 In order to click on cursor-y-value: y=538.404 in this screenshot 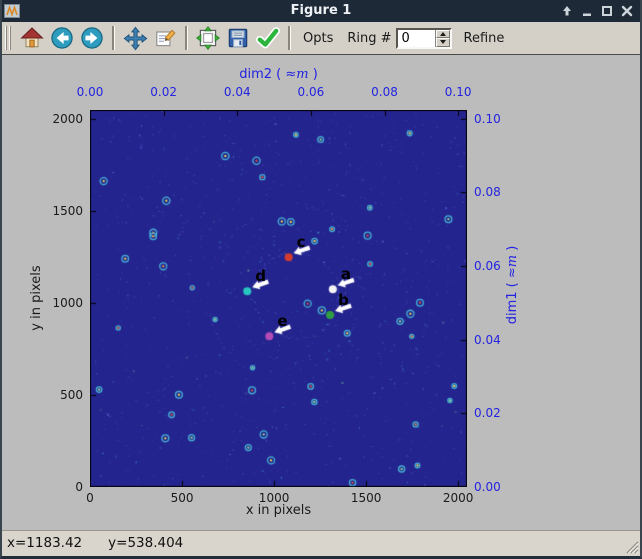, I will do `click(146, 543)`.